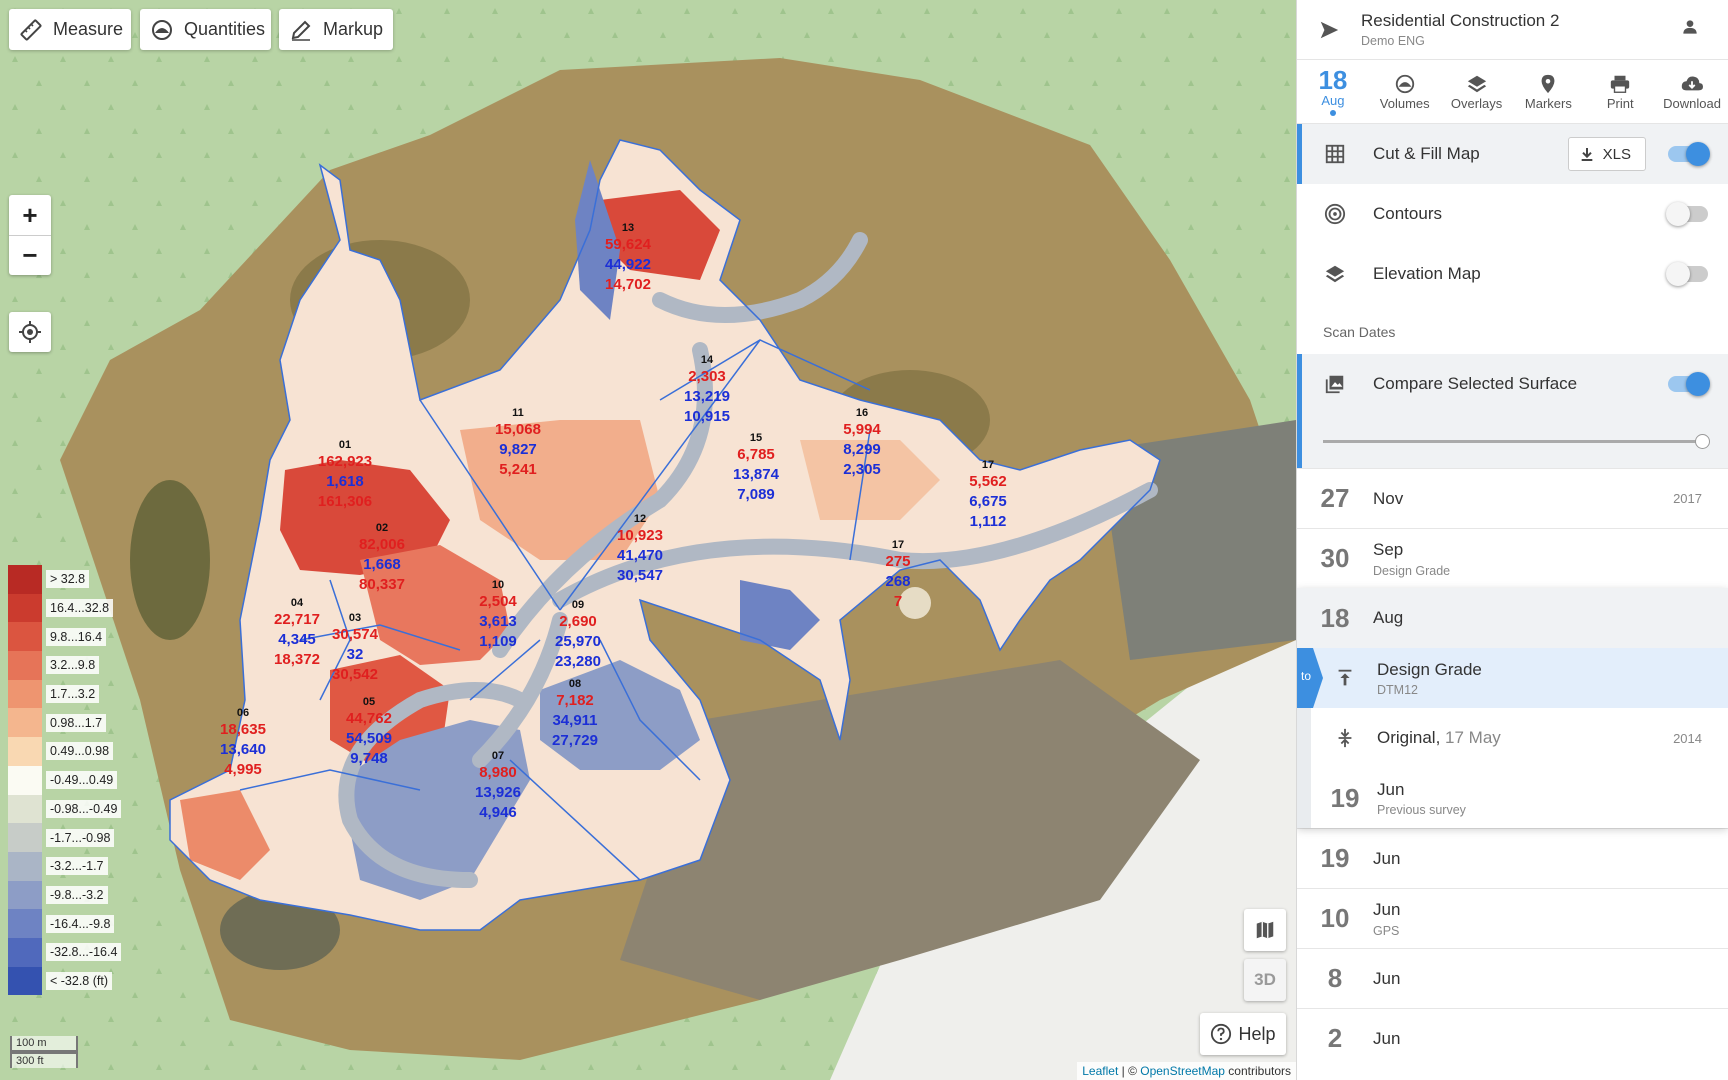 The image size is (1728, 1080). What do you see at coordinates (243, 769) in the screenshot?
I see `region-net: 4,995` at bounding box center [243, 769].